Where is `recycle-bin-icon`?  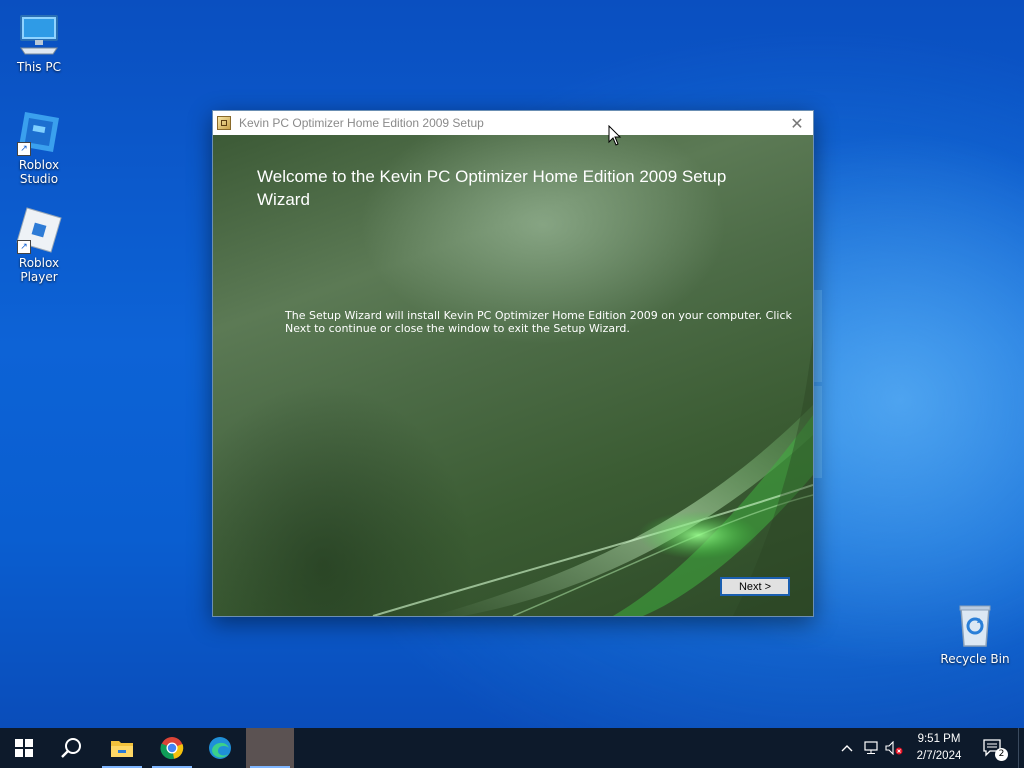
recycle-bin-icon is located at coordinates (975, 626).